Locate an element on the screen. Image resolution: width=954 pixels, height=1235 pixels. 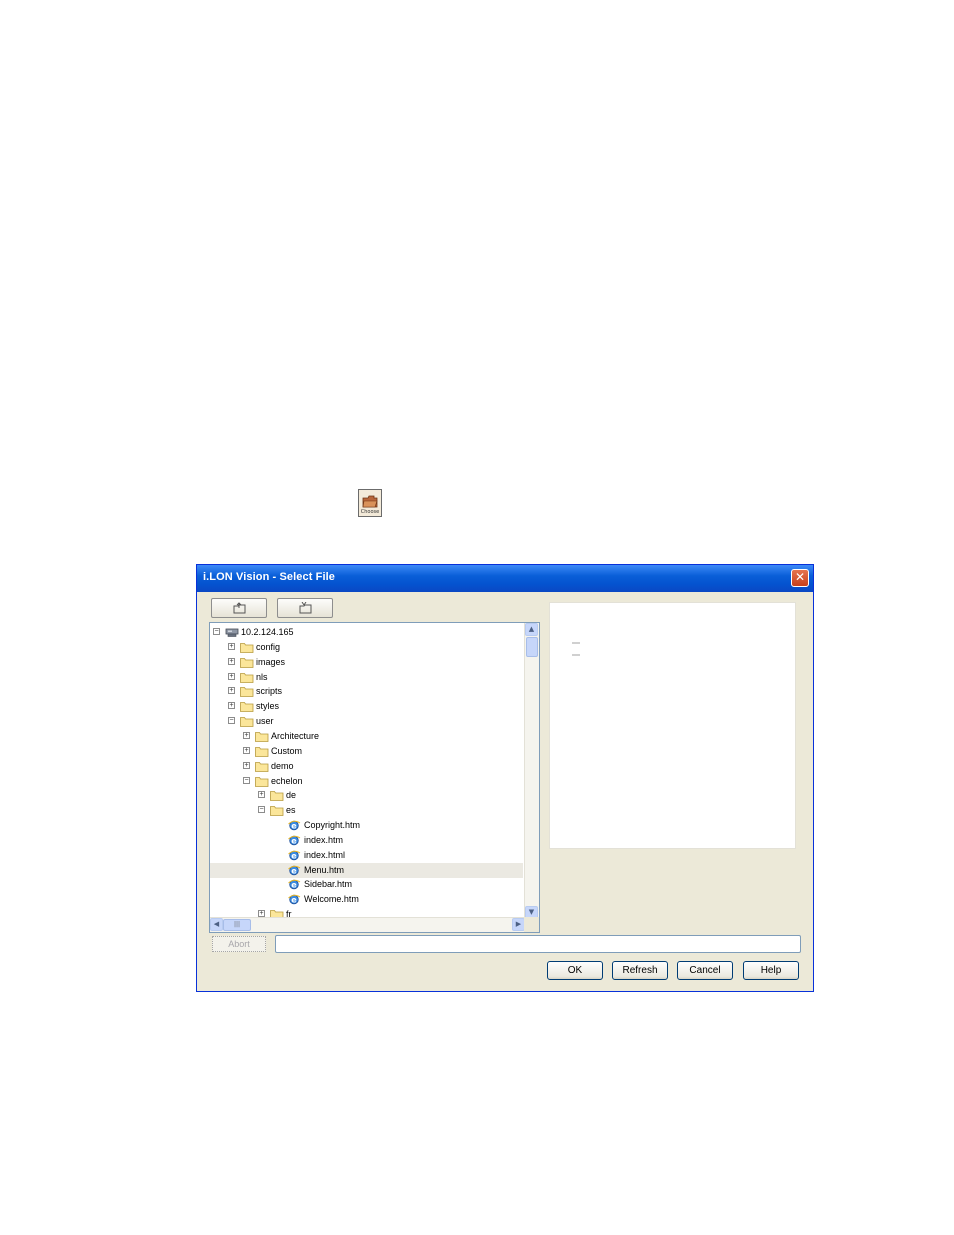
cancel-button: Cancel is located at coordinates (705, 970).